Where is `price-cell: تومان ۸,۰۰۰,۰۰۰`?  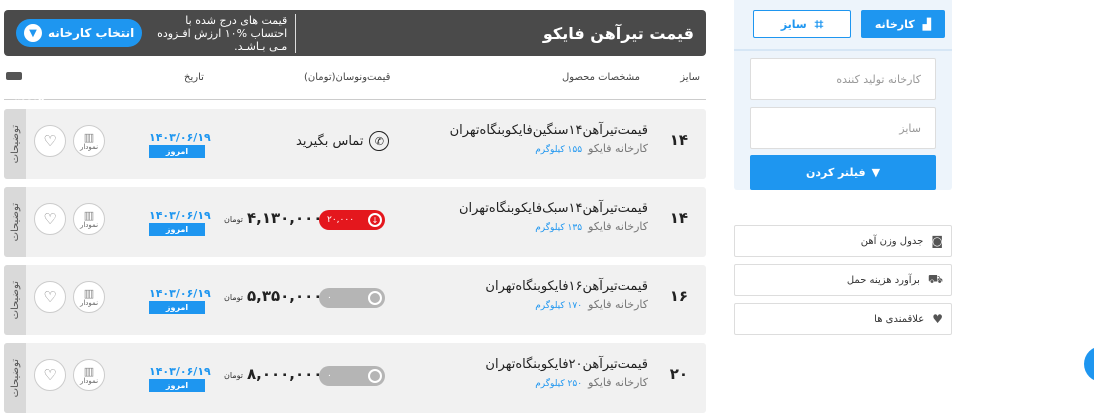 price-cell: تومان ۸,۰۰۰,۰۰۰ is located at coordinates (273, 374).